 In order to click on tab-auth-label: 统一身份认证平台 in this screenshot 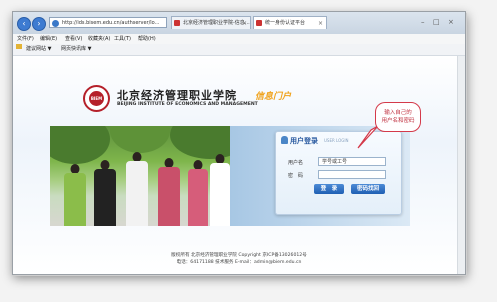, I will do `click(285, 23)`.